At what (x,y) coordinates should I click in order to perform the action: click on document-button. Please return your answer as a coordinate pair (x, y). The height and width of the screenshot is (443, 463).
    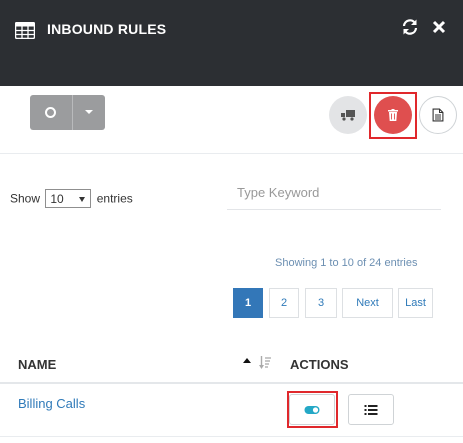
    Looking at the image, I should click on (438, 115).